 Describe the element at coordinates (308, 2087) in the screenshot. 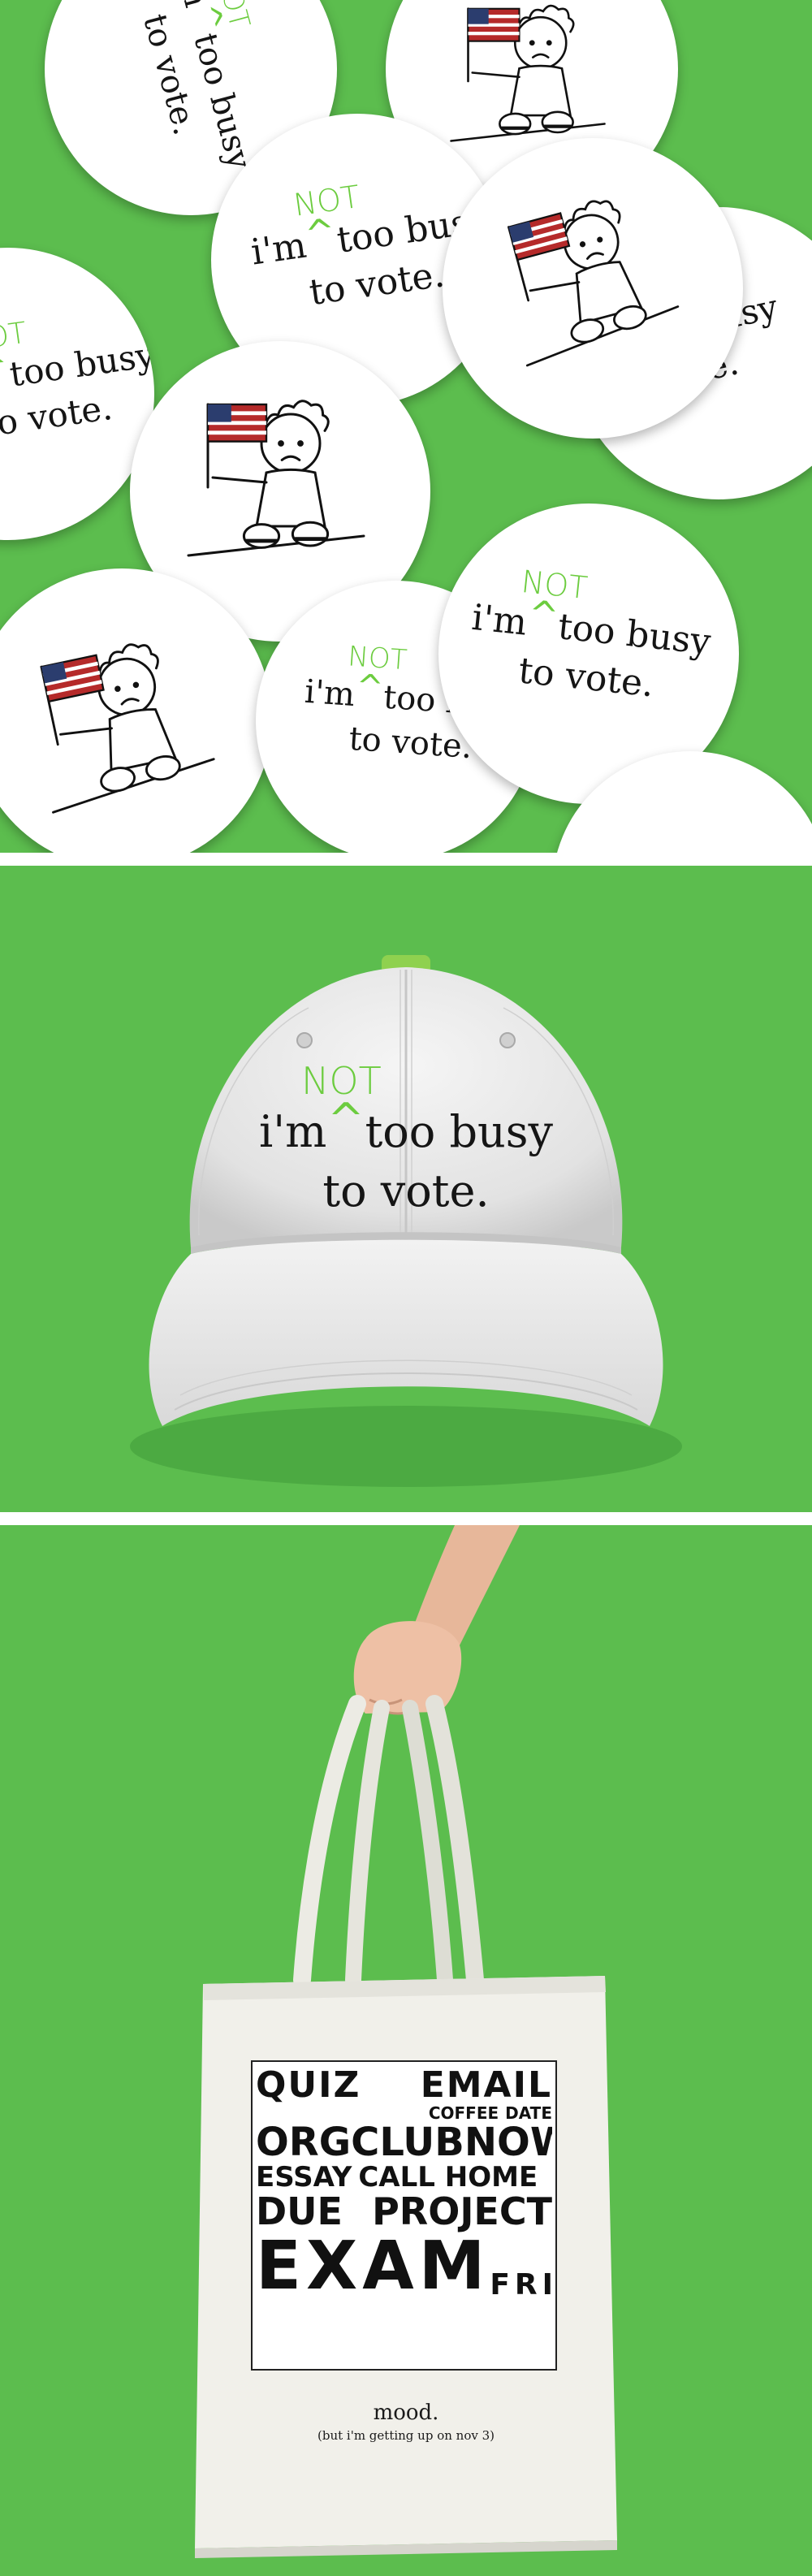

I see `collage-word: QUIZ` at that location.